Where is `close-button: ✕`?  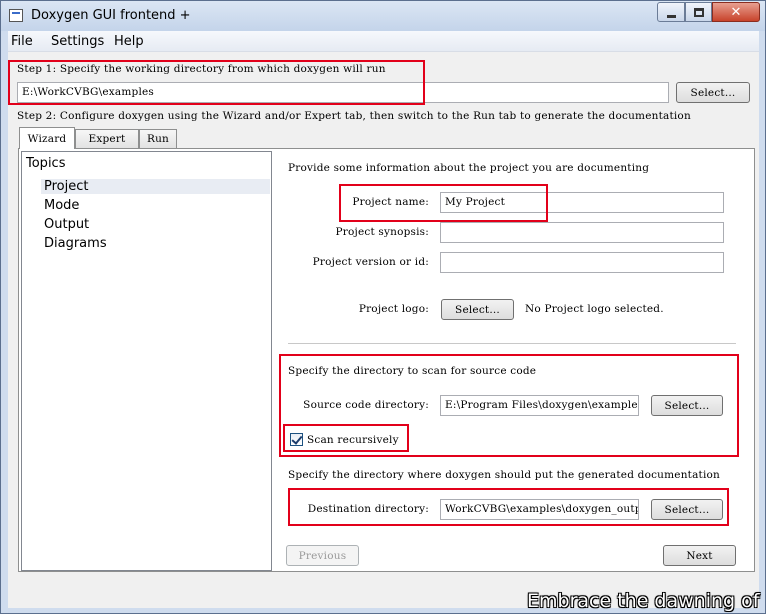
close-button: ✕ is located at coordinates (736, 12).